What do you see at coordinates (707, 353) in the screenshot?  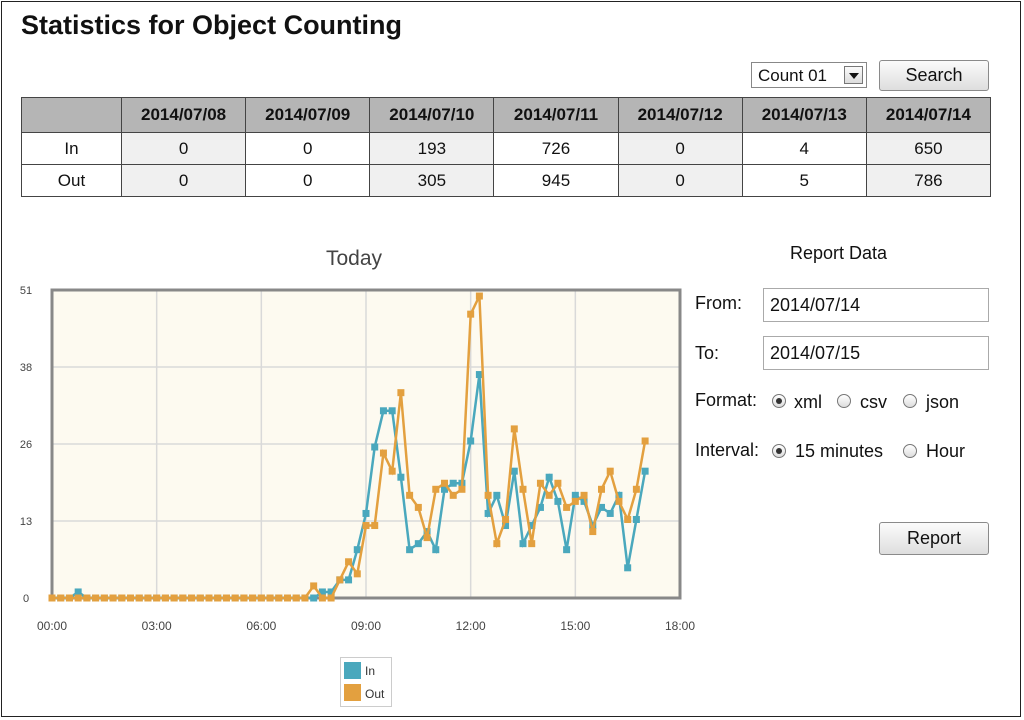 I see `to-label: To:` at bounding box center [707, 353].